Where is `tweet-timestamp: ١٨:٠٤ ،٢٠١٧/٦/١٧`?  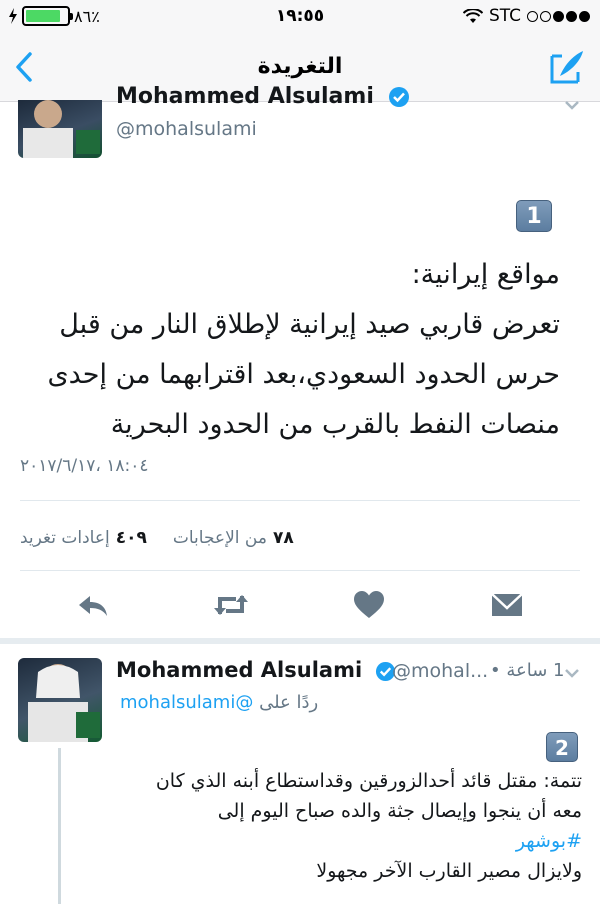
tweet-timestamp: ١٨:٠٤ ،٢٠١٧/٦/١٧ is located at coordinates (84, 466).